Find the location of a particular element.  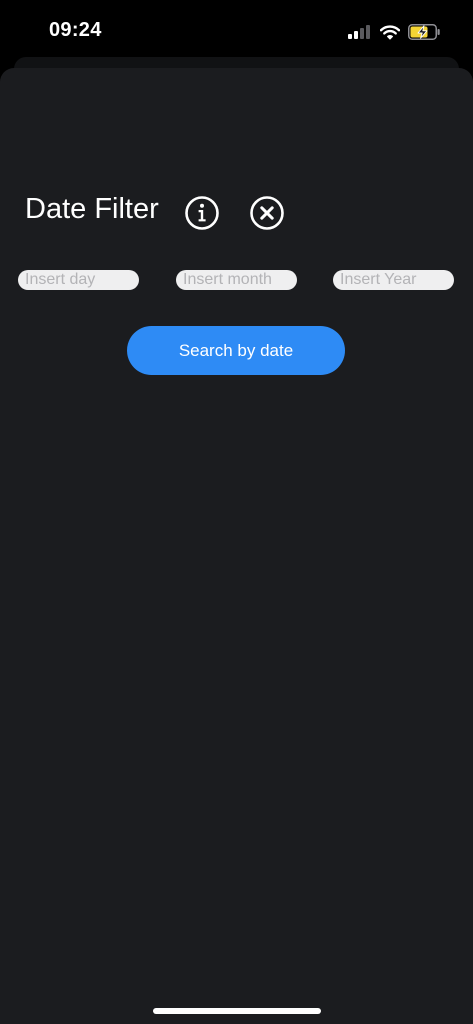

status-bar: 09:24 is located at coordinates (236, 28).